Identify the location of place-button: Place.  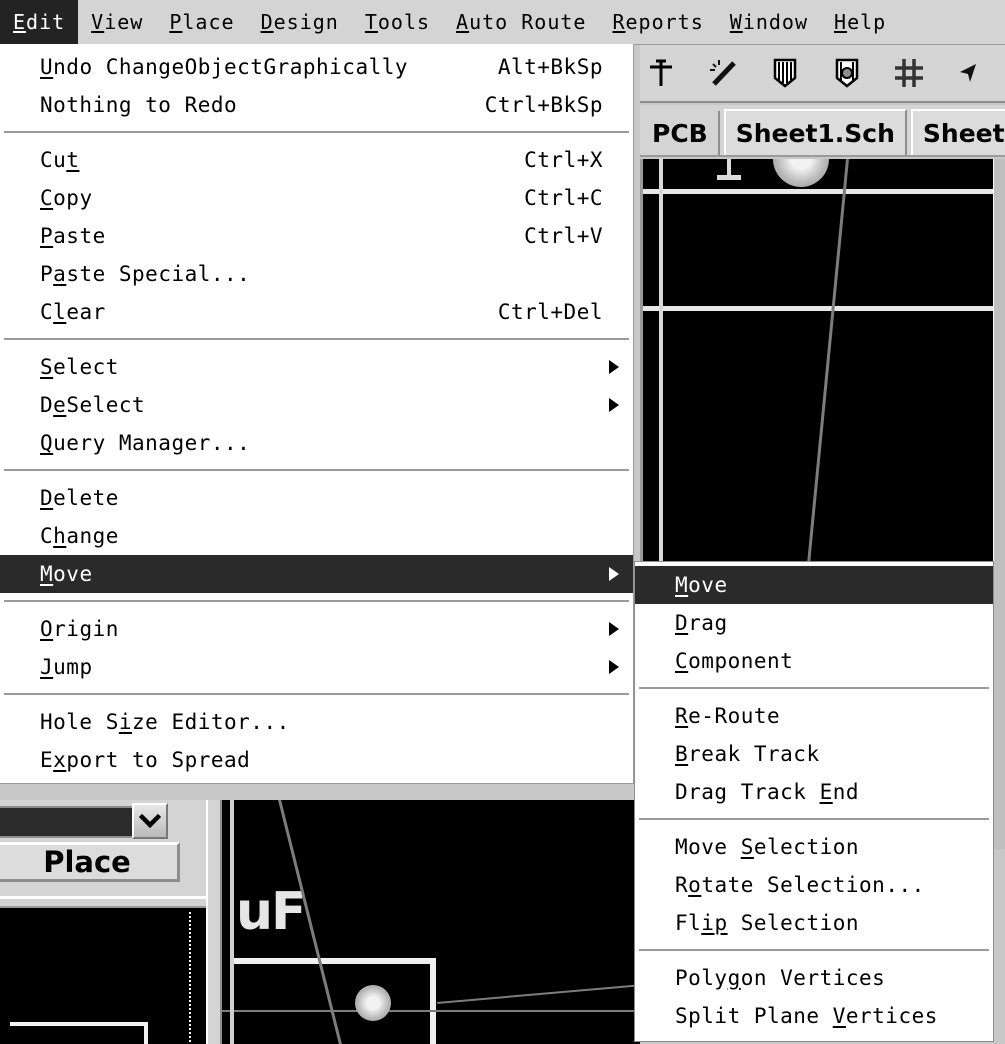
(90, 862).